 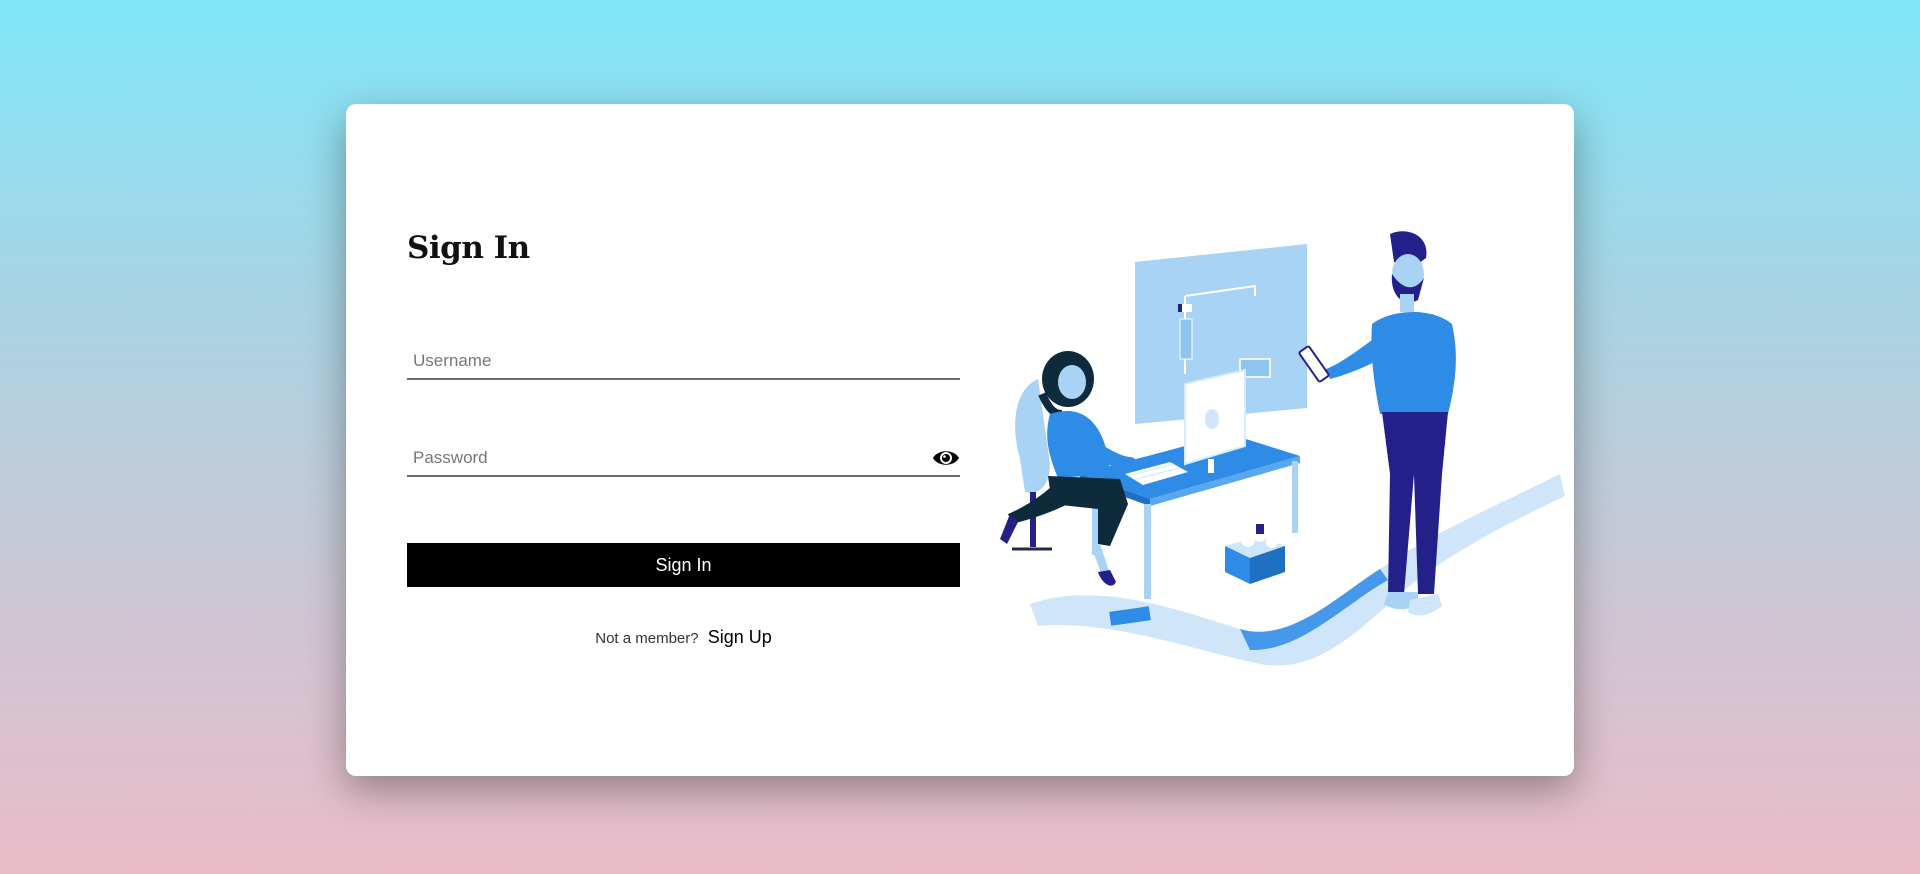 I want to click on password-input, so click(x=683, y=458).